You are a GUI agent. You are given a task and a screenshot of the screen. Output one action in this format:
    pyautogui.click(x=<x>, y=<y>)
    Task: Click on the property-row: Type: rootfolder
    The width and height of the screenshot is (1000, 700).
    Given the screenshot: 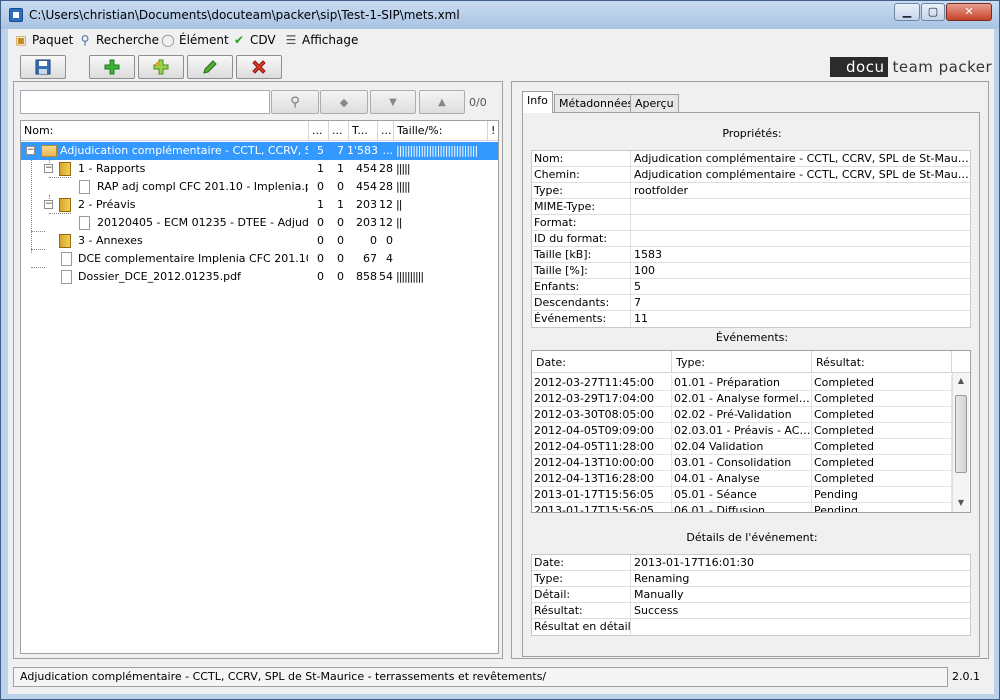 What is the action you would take?
    pyautogui.click(x=751, y=191)
    